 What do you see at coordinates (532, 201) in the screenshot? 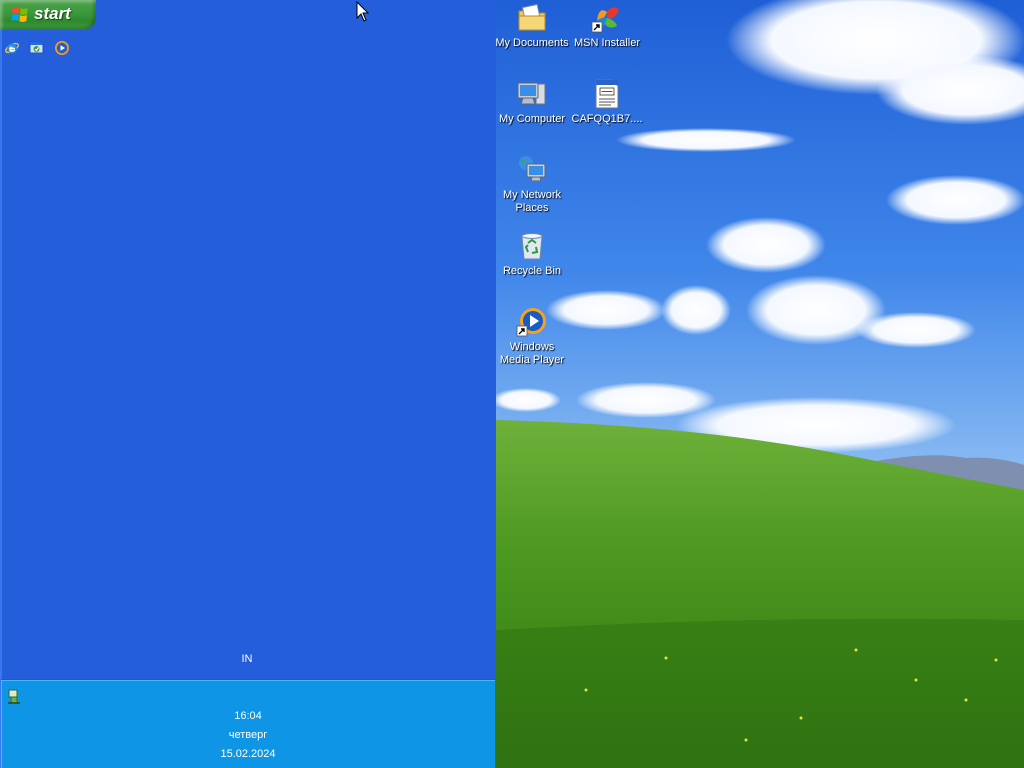
I see `desktop-icon-label: My Network Places` at bounding box center [532, 201].